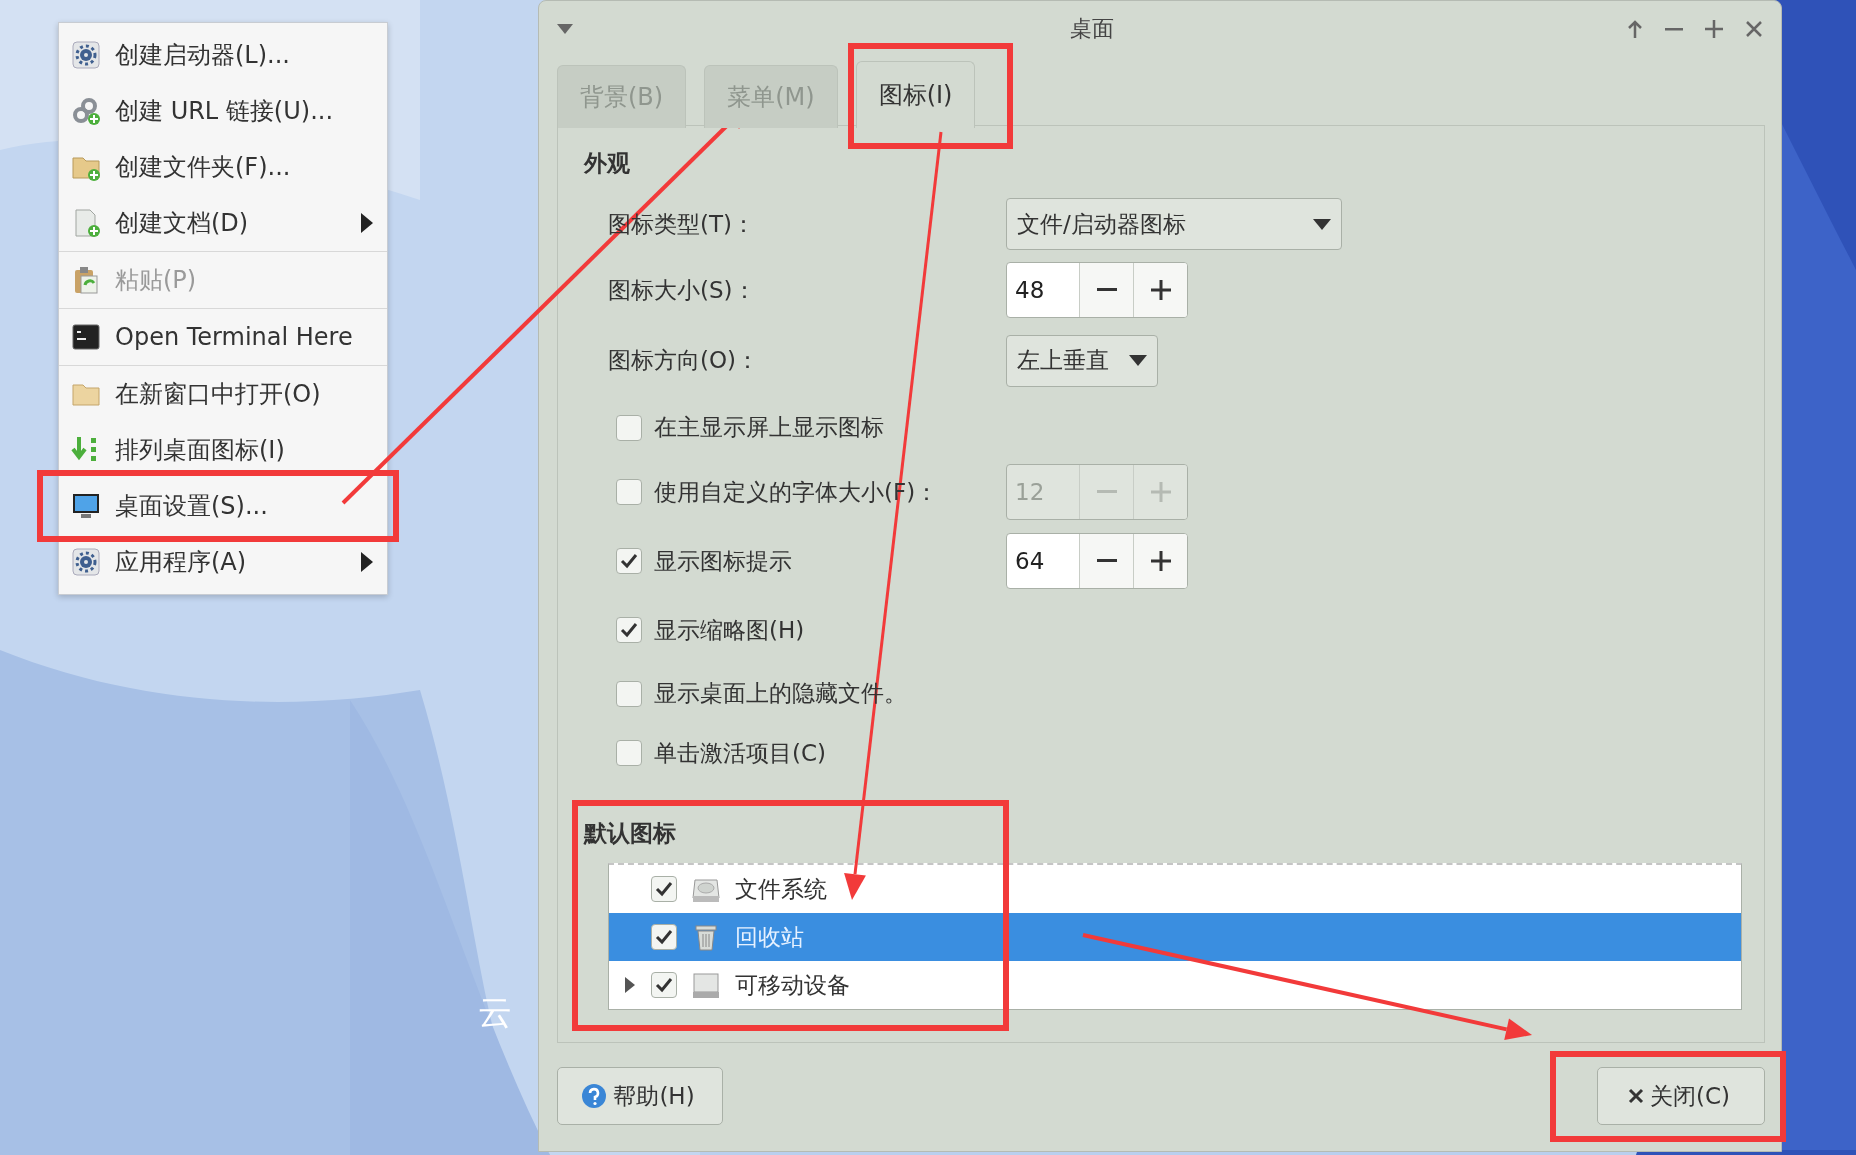  I want to click on expander-icon, so click(629, 985).